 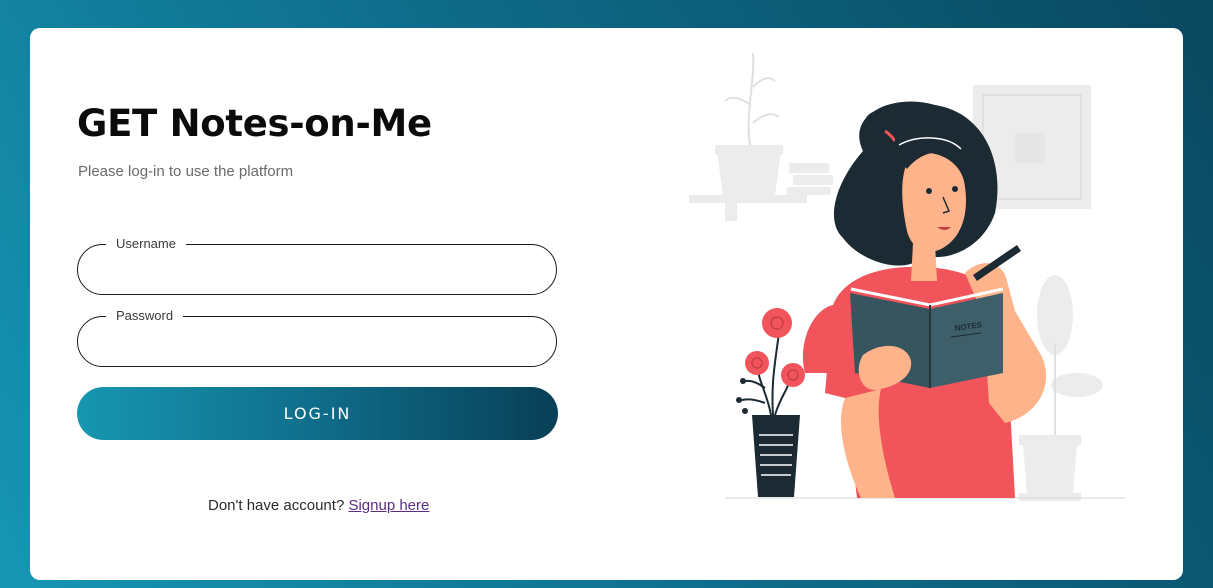 I want to click on page-title: GET Notes-on-Me, so click(x=254, y=123).